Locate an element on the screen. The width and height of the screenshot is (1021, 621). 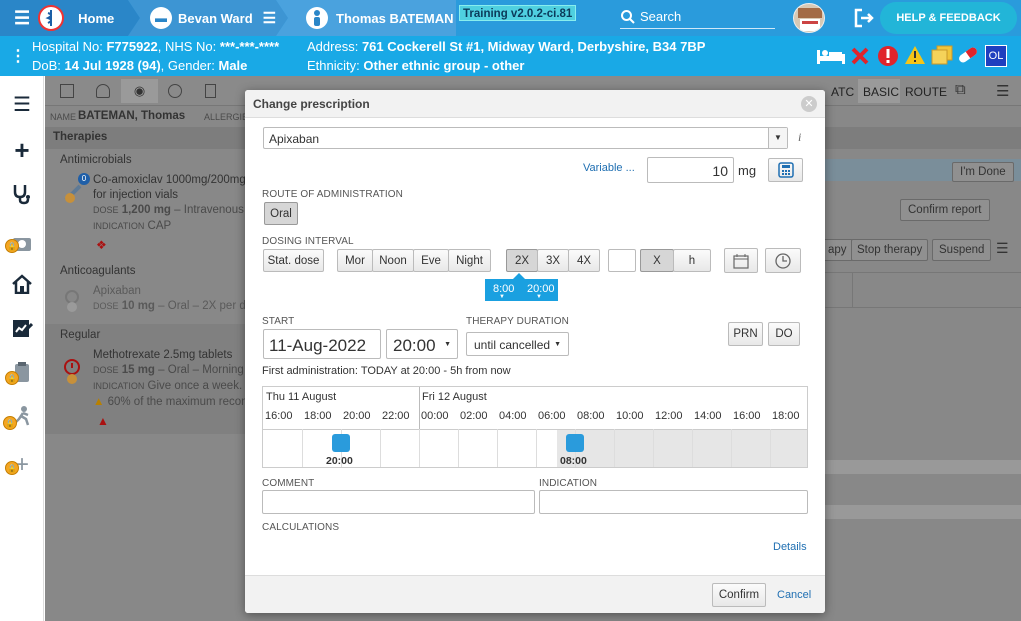
home-icon is located at coordinates (22, 284).